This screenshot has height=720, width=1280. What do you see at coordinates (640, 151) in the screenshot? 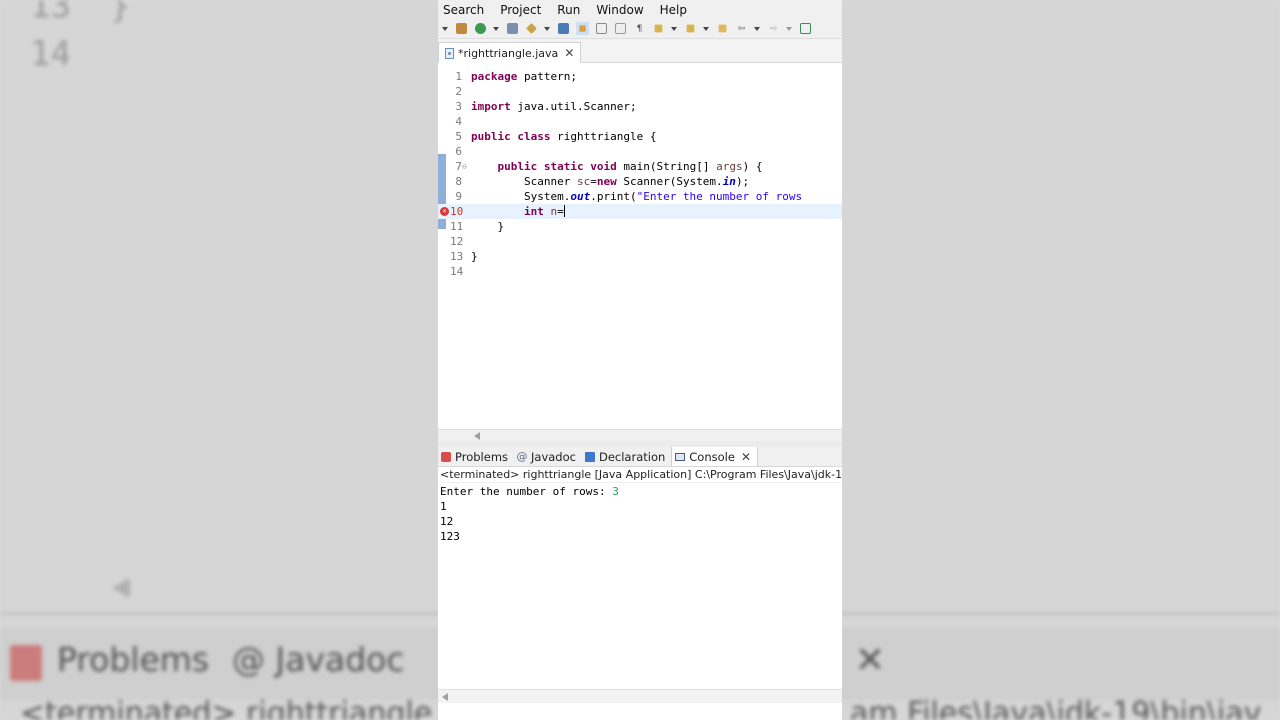
I see `code-line: 6` at bounding box center [640, 151].